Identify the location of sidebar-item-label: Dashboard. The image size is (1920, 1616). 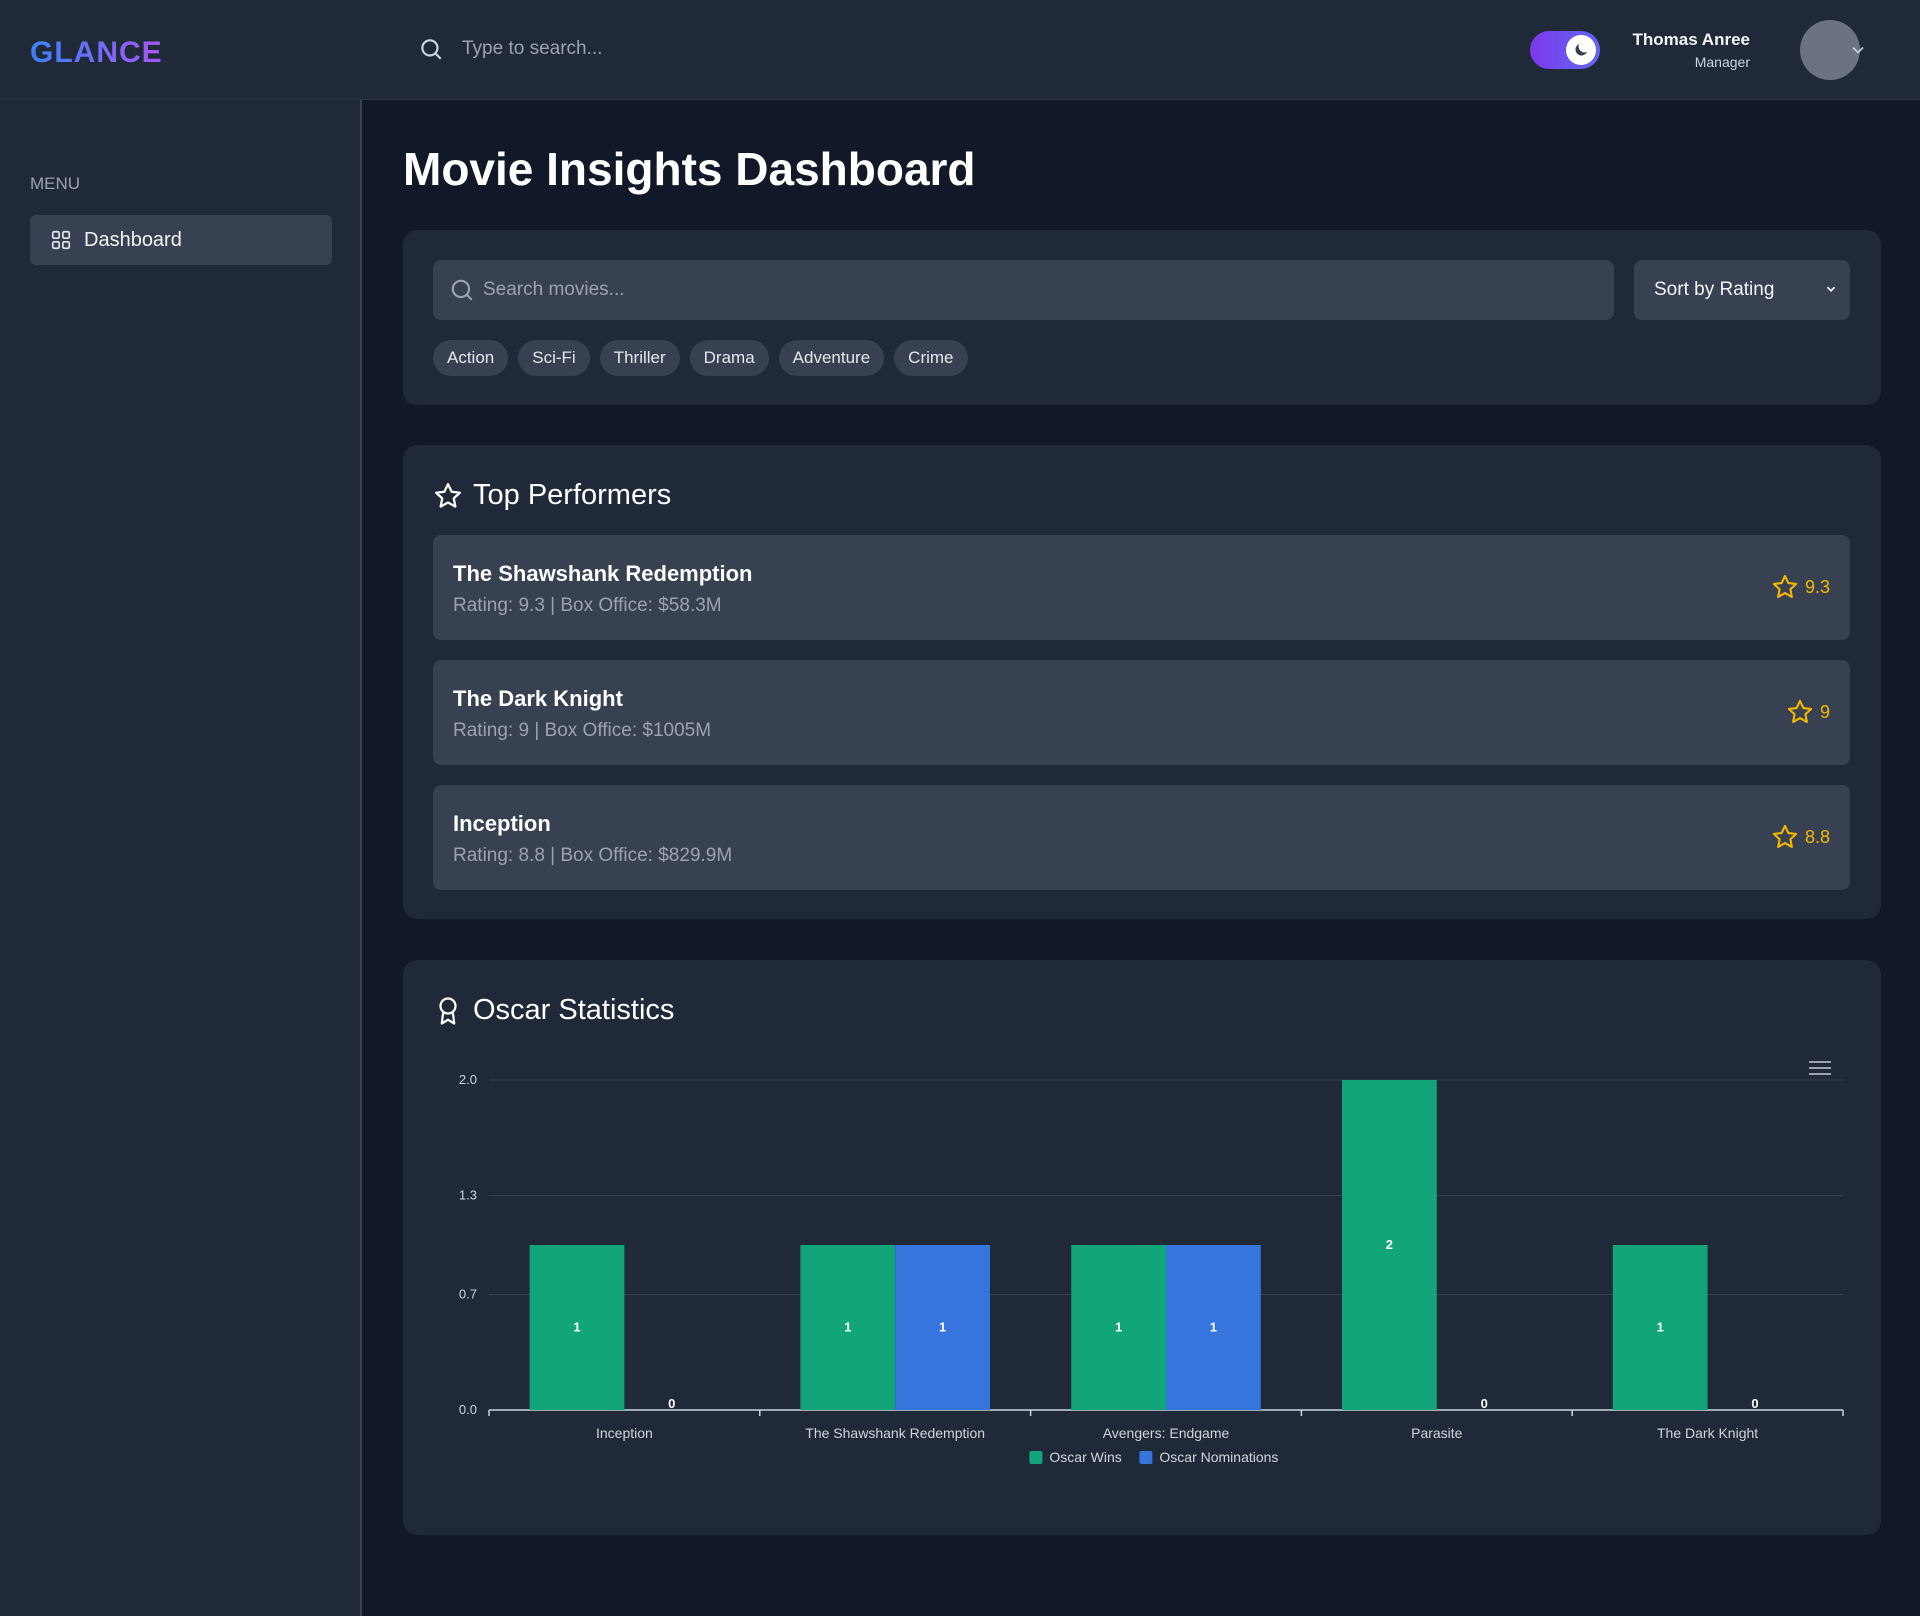
(133, 239).